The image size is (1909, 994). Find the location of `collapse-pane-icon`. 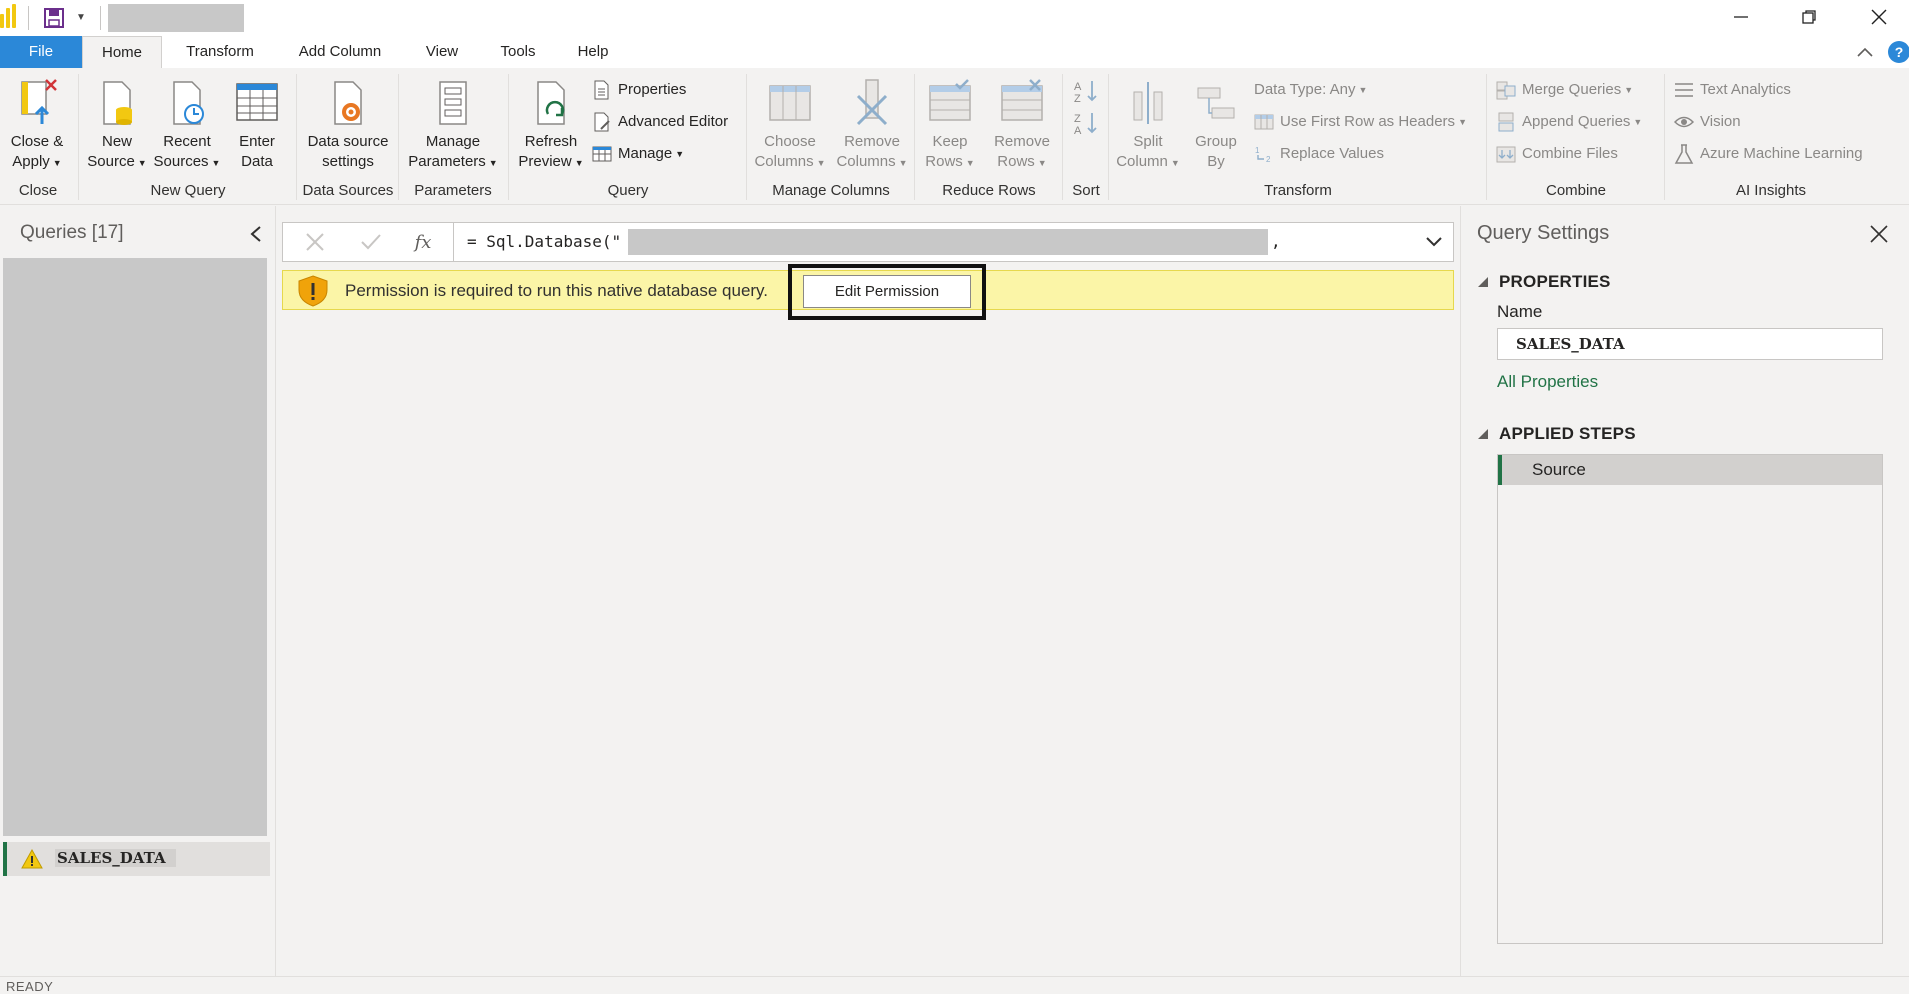

collapse-pane-icon is located at coordinates (256, 234).